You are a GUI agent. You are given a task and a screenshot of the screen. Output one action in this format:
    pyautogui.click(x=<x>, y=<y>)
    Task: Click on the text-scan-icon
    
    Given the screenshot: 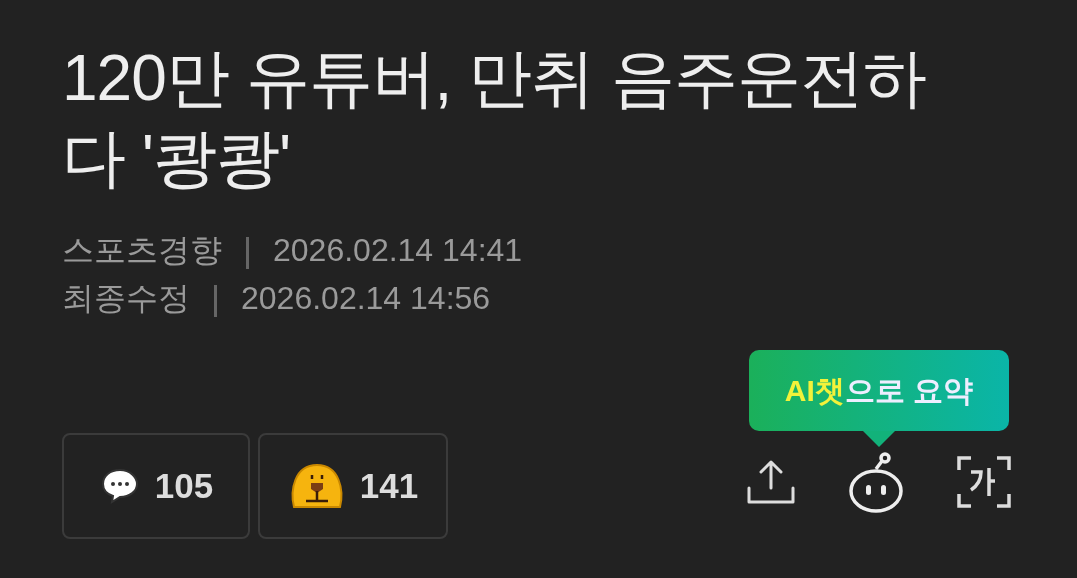 What is the action you would take?
    pyautogui.click(x=984, y=482)
    